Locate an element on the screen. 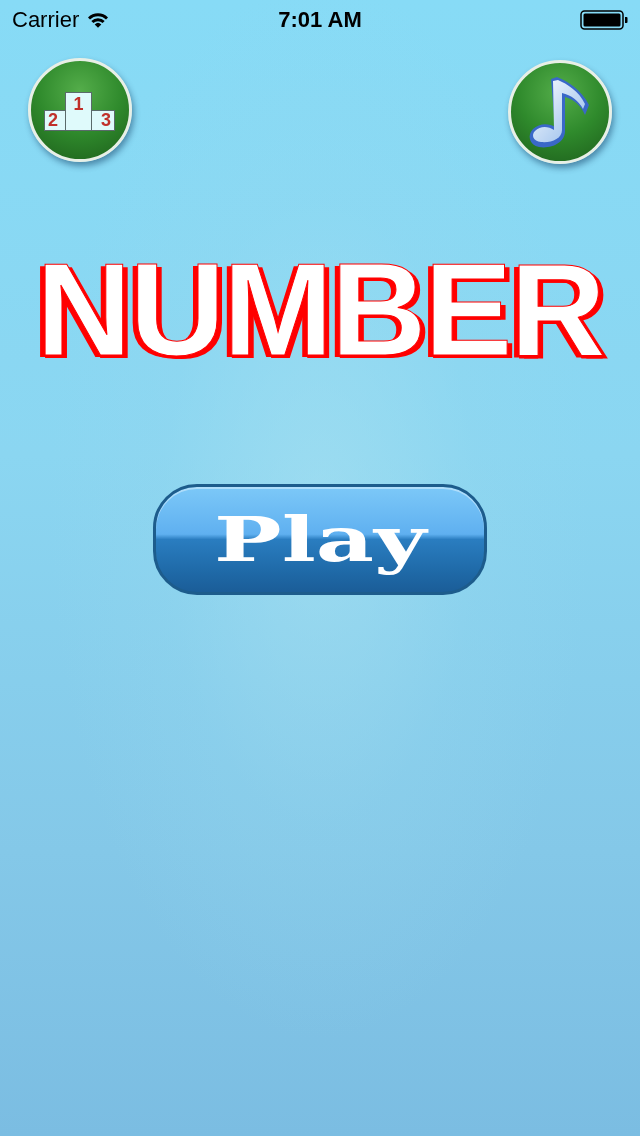 The width and height of the screenshot is (640, 1136). game-title: NUMBER is located at coordinates (320, 310).